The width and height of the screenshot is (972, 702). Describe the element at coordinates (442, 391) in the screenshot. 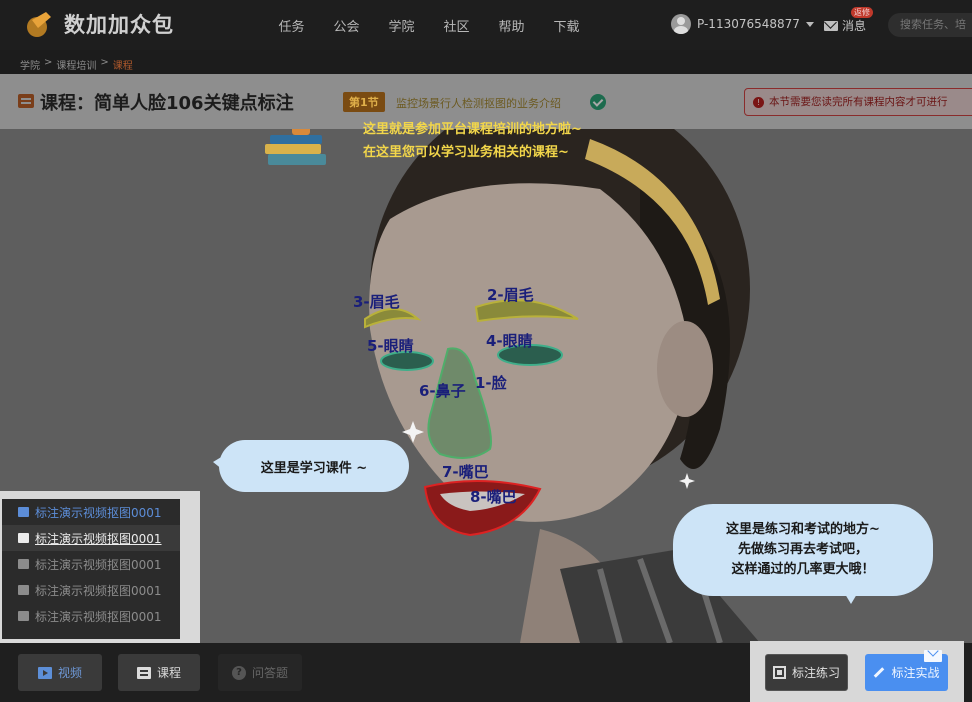

I see `face-label-nose-6: 6-鼻子` at that location.